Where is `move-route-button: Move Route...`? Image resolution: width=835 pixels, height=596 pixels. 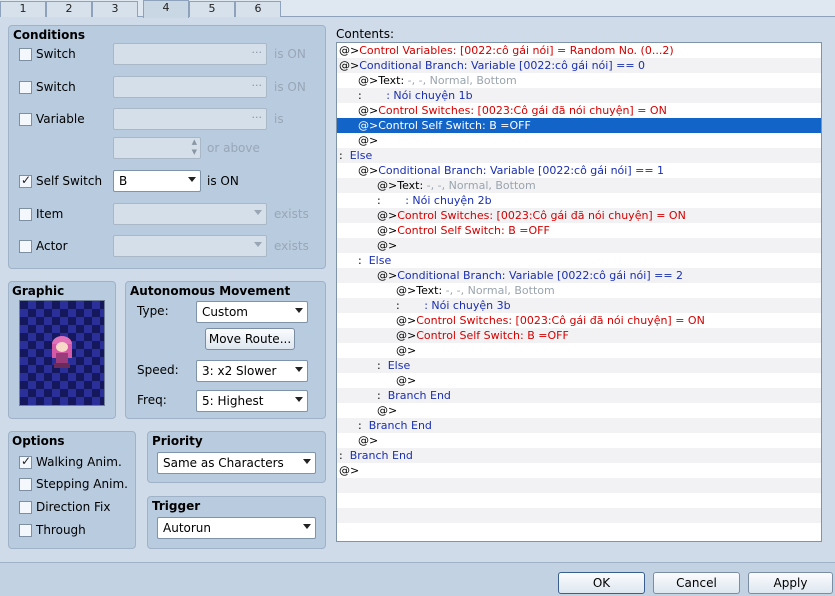 move-route-button: Move Route... is located at coordinates (250, 339).